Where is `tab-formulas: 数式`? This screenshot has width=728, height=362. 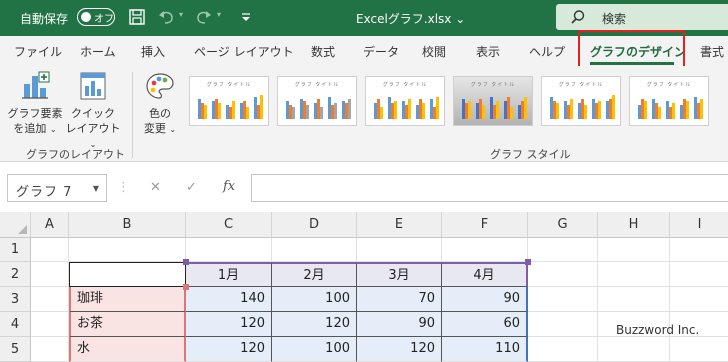
tab-formulas: 数式 is located at coordinates (323, 51).